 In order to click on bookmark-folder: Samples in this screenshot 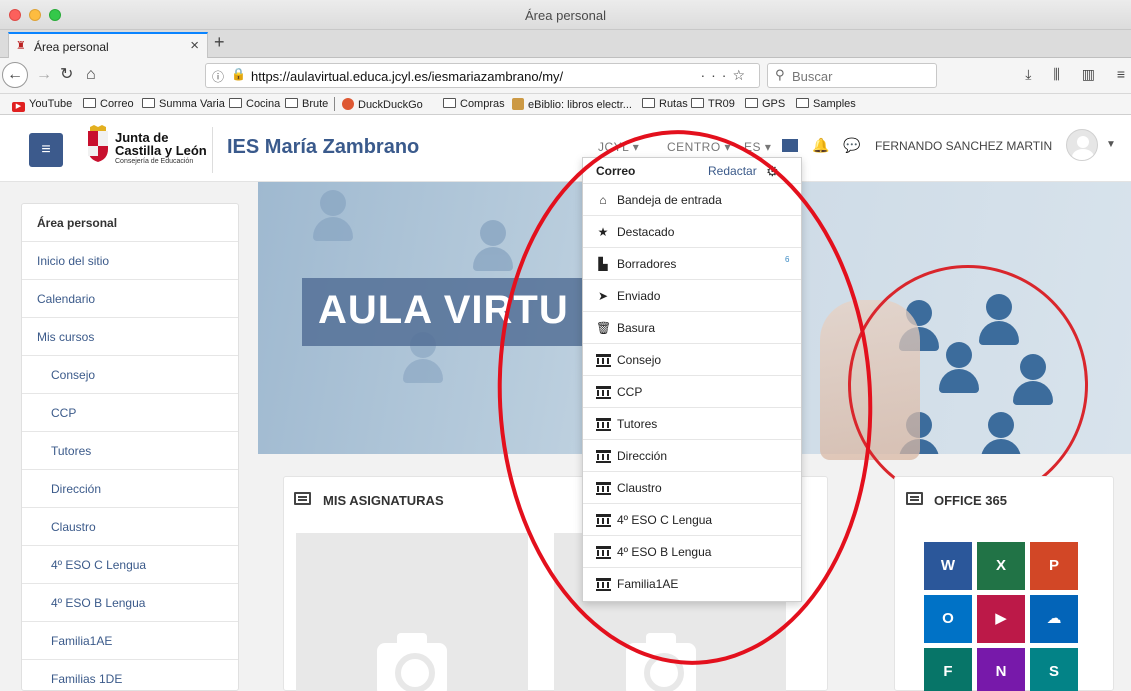, I will do `click(826, 104)`.